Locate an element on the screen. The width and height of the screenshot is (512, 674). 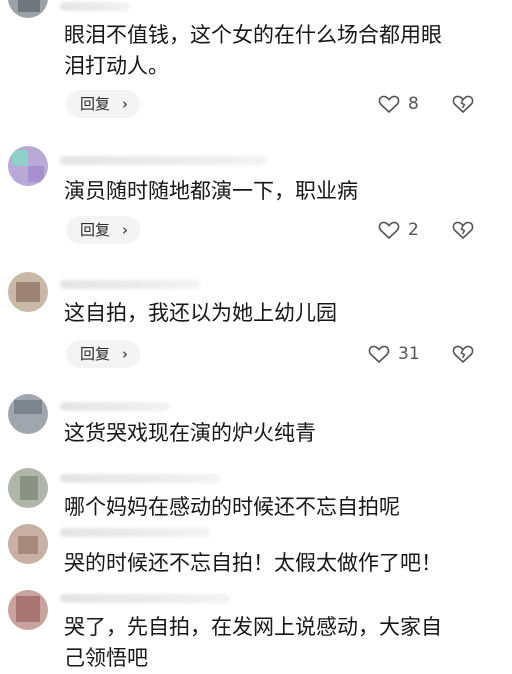
like-button: 8 is located at coordinates (398, 104).